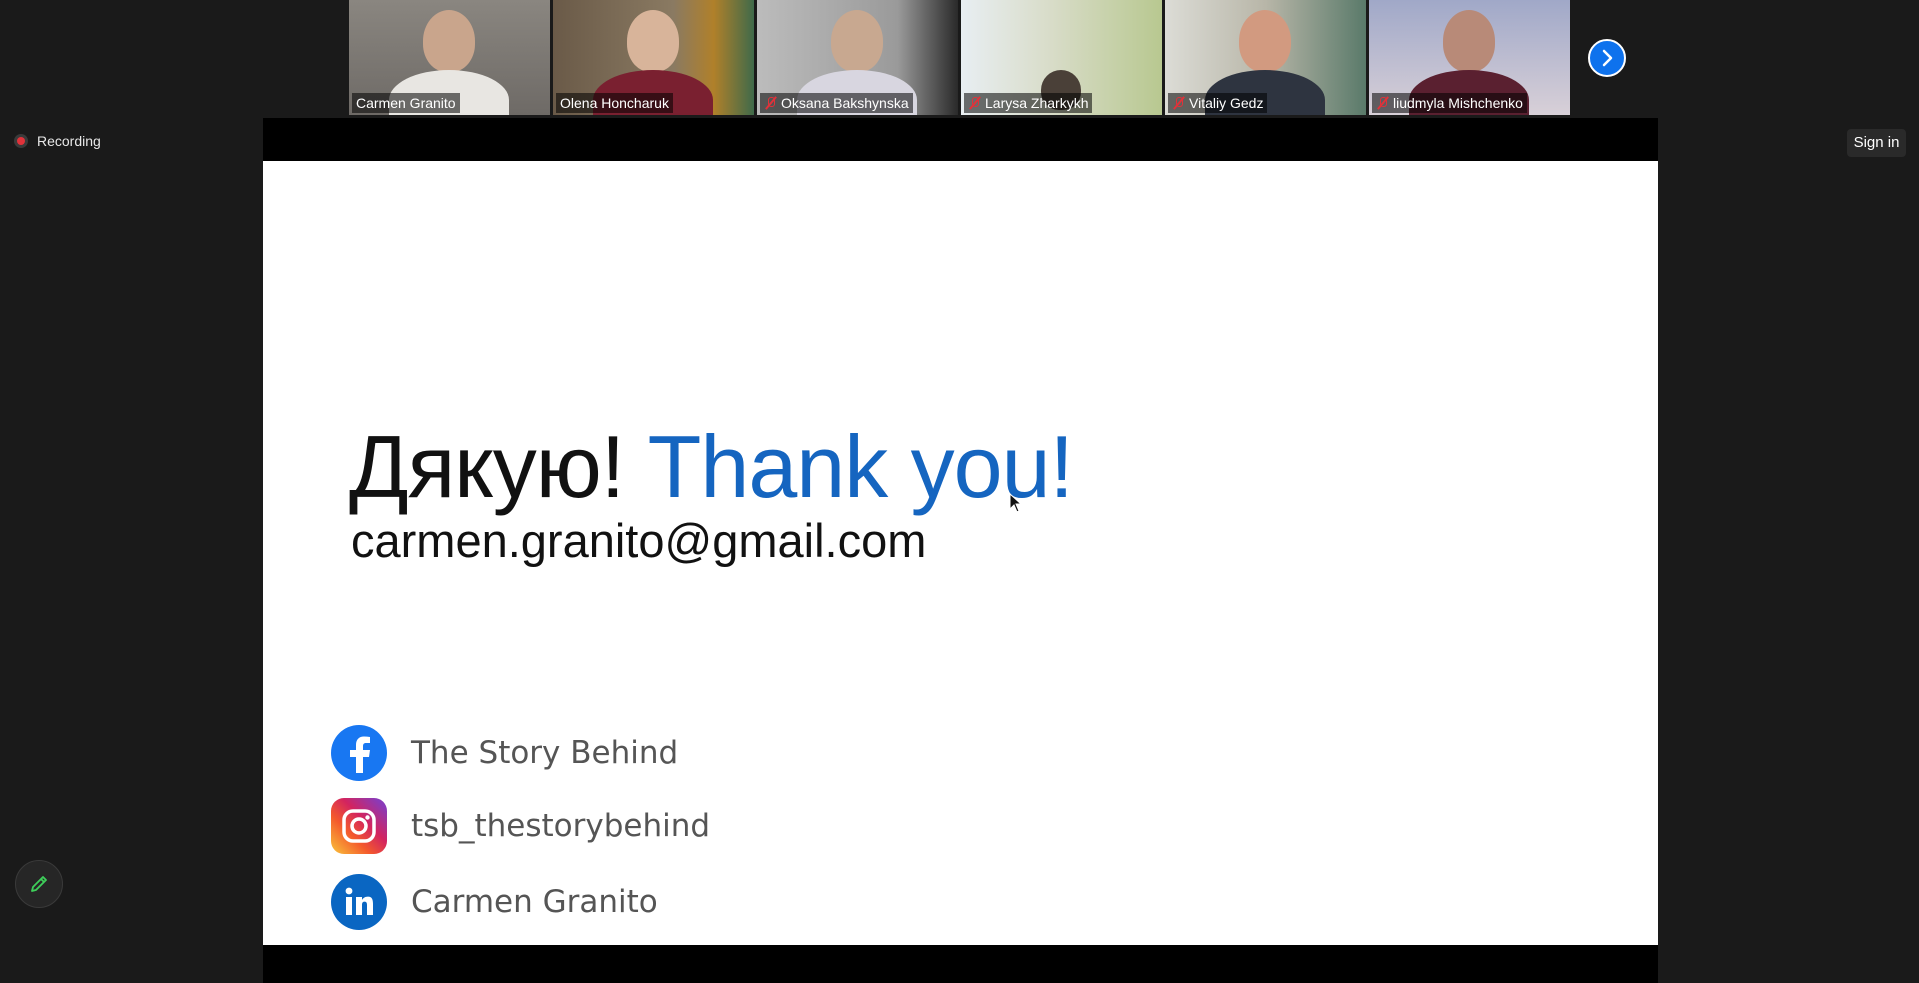  What do you see at coordinates (653, 57) in the screenshot?
I see `participant-tile-active: Olena Honcharuk` at bounding box center [653, 57].